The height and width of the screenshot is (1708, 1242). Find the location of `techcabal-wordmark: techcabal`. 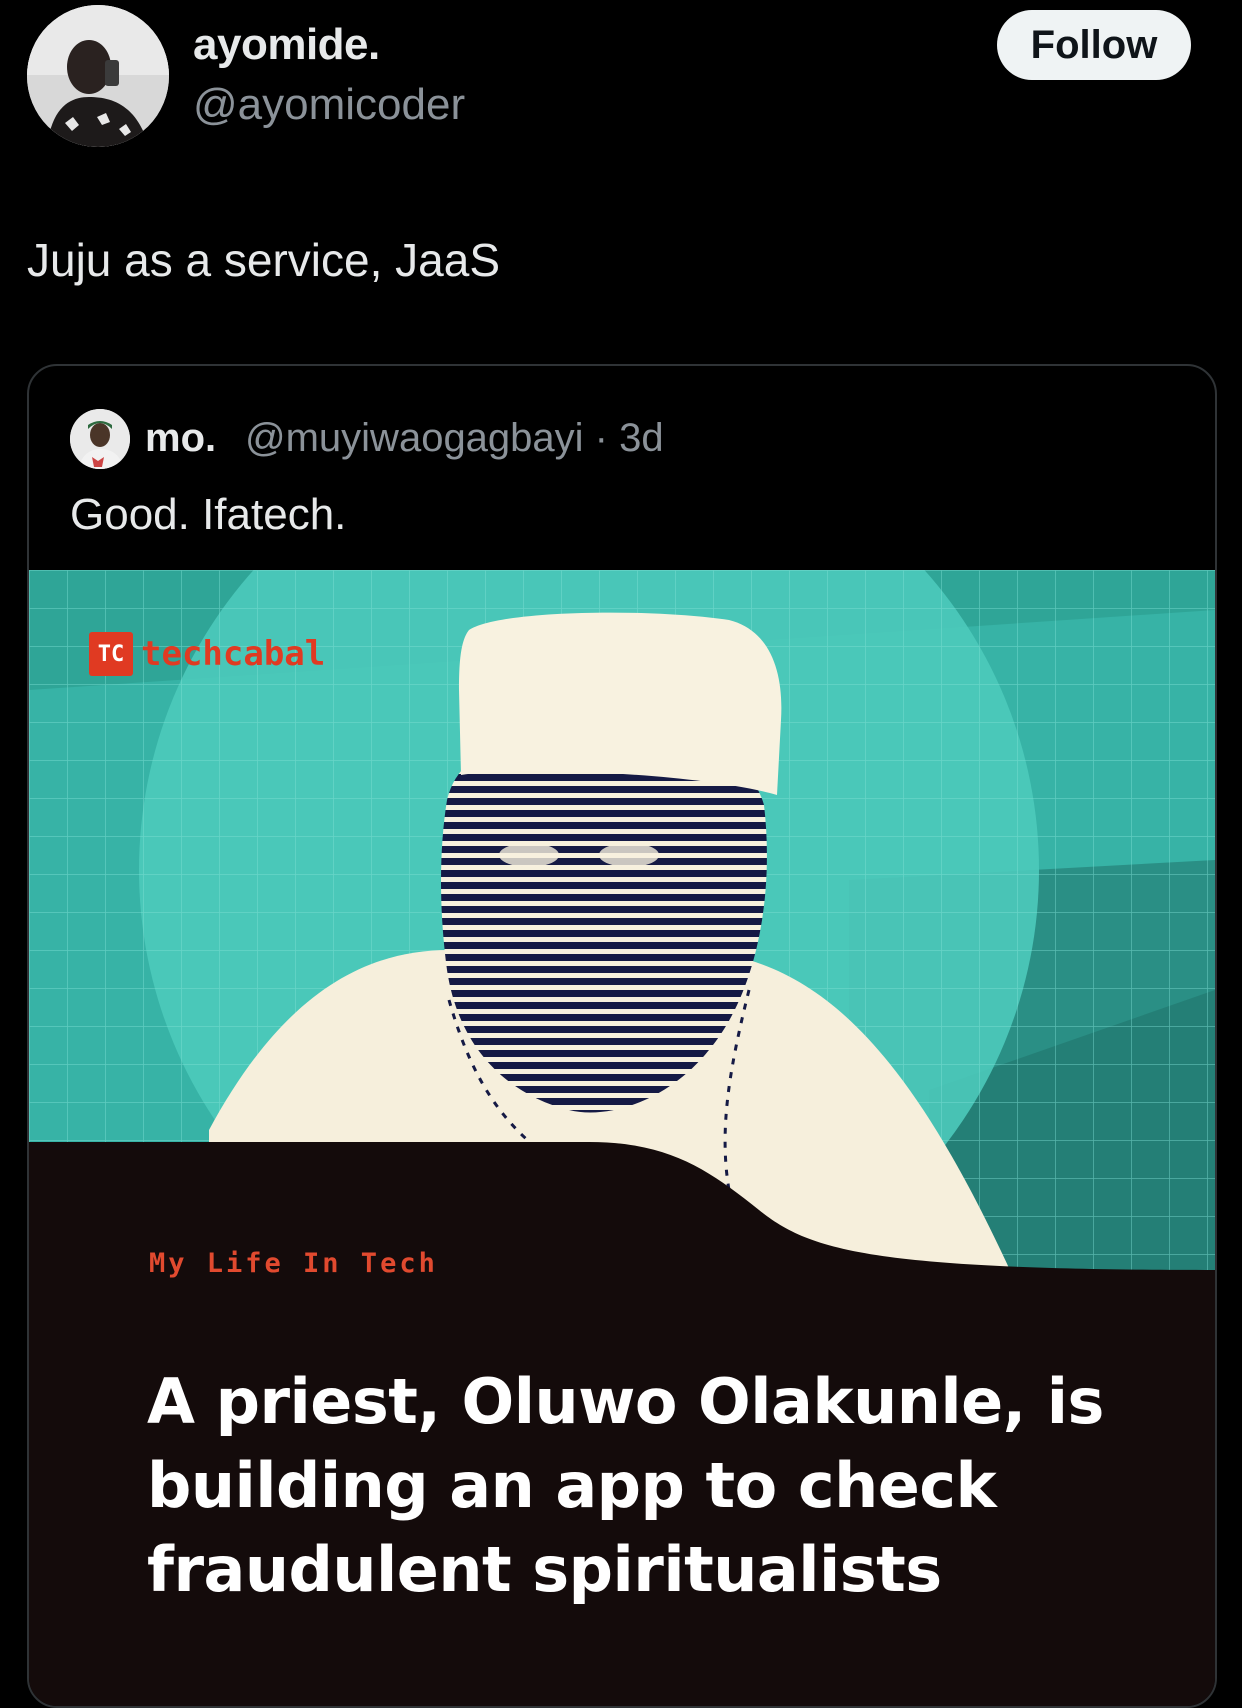

techcabal-wordmark: techcabal is located at coordinates (233, 654).